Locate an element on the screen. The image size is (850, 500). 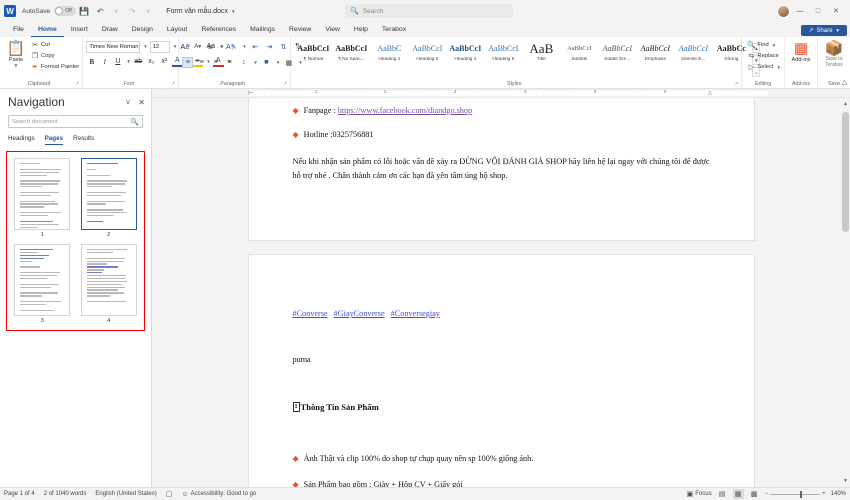
thumbnail-cell: 2 is located at coordinates (109, 198).